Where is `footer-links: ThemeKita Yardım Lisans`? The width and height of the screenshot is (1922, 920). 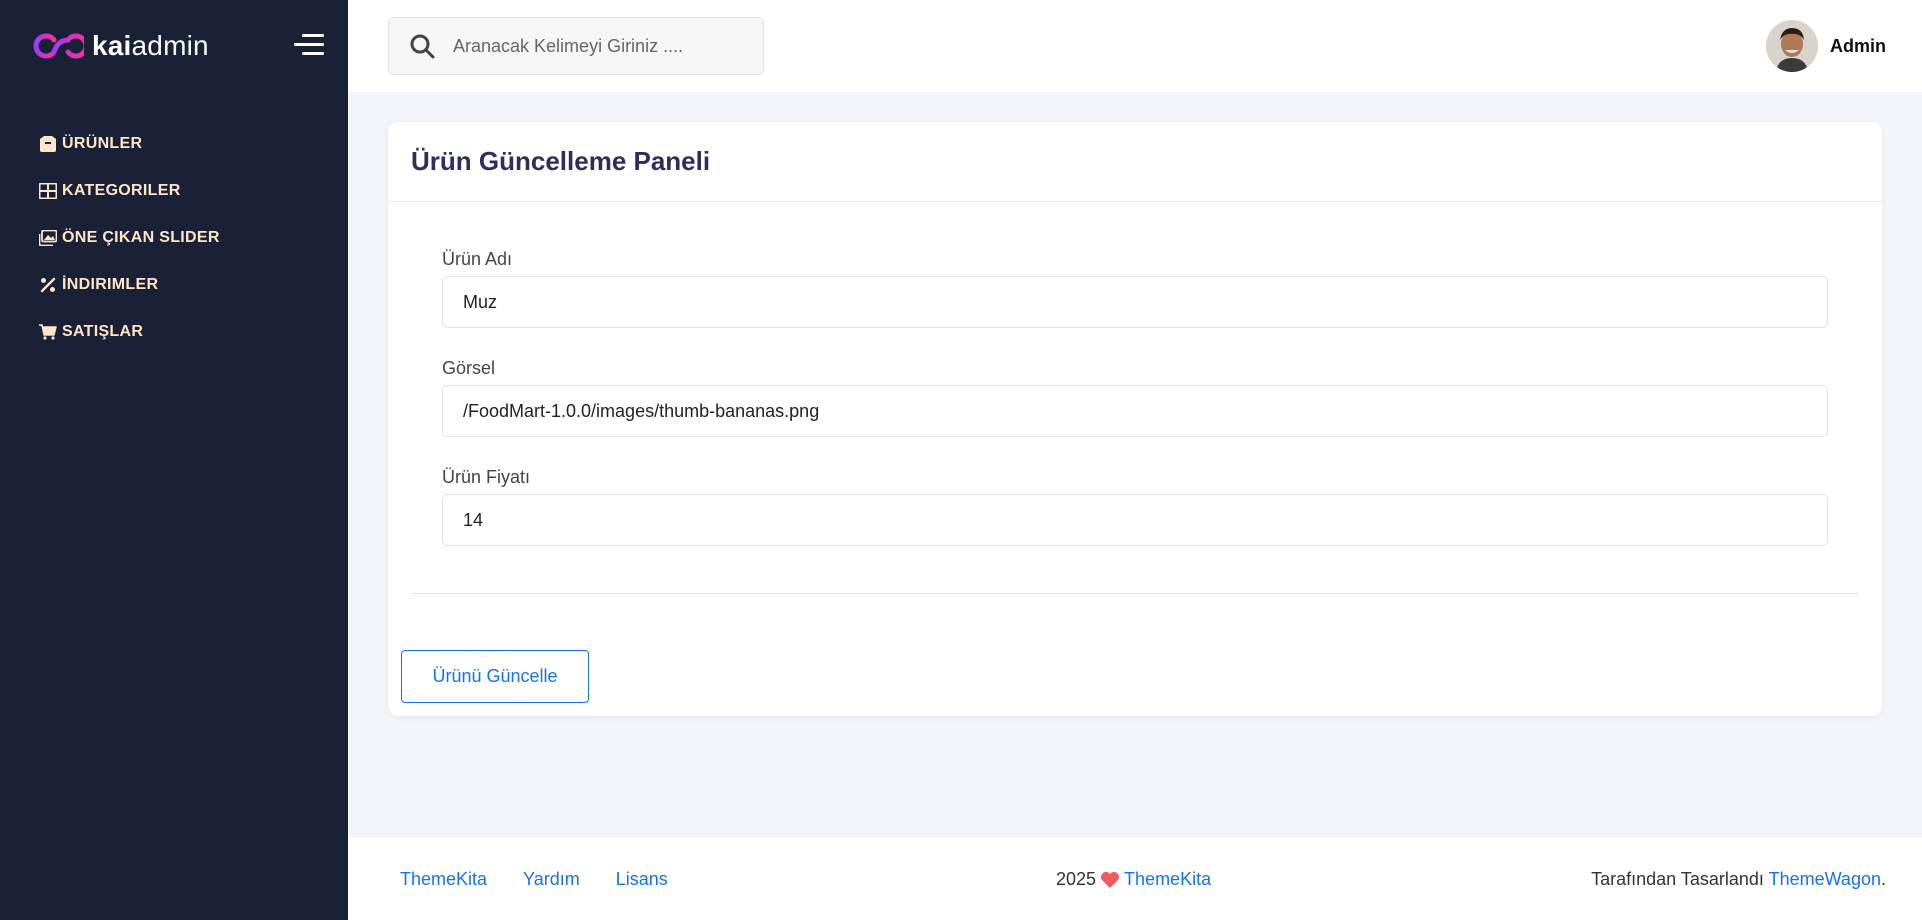
footer-links: ThemeKita Yardım Lisans is located at coordinates (534, 879).